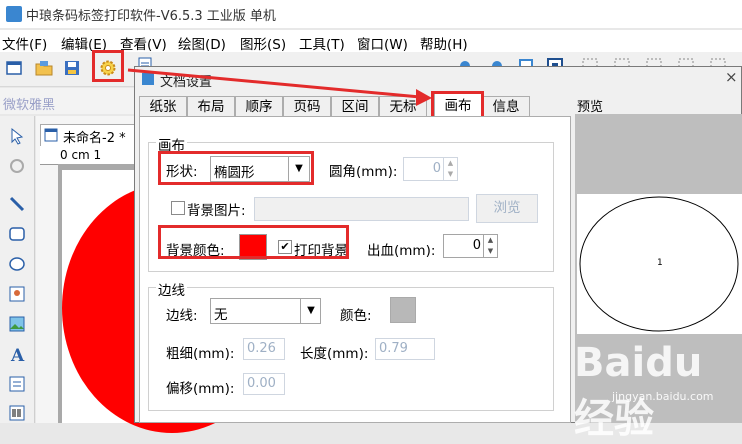 The height and width of the screenshot is (444, 742). What do you see at coordinates (361, 209) in the screenshot?
I see `background-image-path-field` at bounding box center [361, 209].